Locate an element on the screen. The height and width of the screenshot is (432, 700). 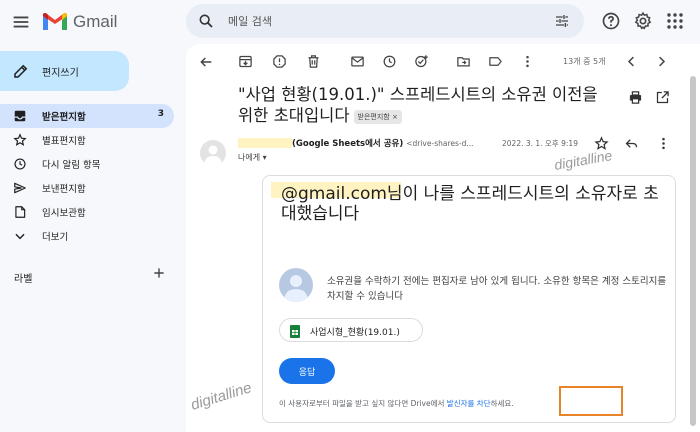
subject-text: "사업 현황(19.01.)" 스프레드시트의 소유권 이전을 위한 초대입니다 is located at coordinates (418, 105).